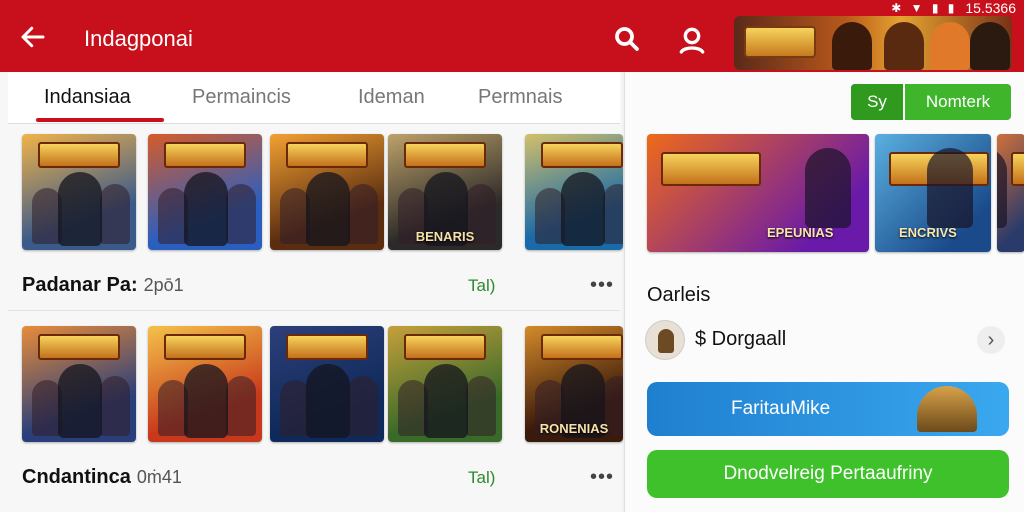 This screenshot has width=1024, height=512. I want to click on row-title: Padanar Pa: 2pō1, so click(103, 285).